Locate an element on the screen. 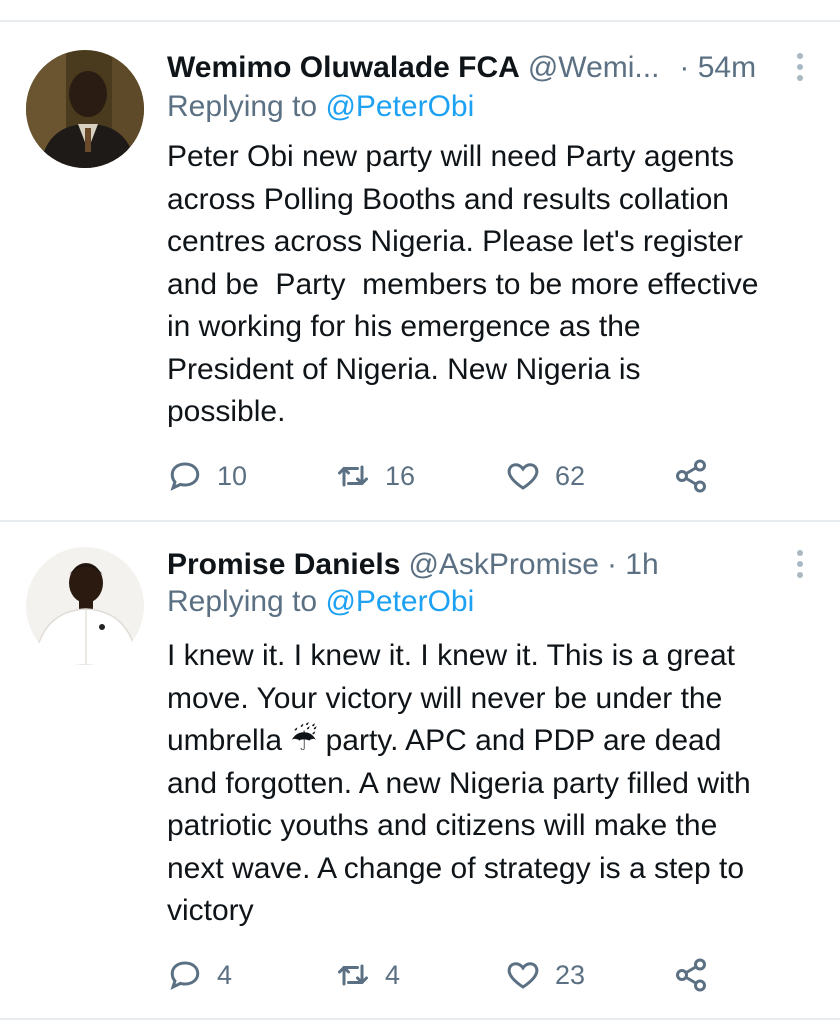  retweet-count: 16 is located at coordinates (400, 475).